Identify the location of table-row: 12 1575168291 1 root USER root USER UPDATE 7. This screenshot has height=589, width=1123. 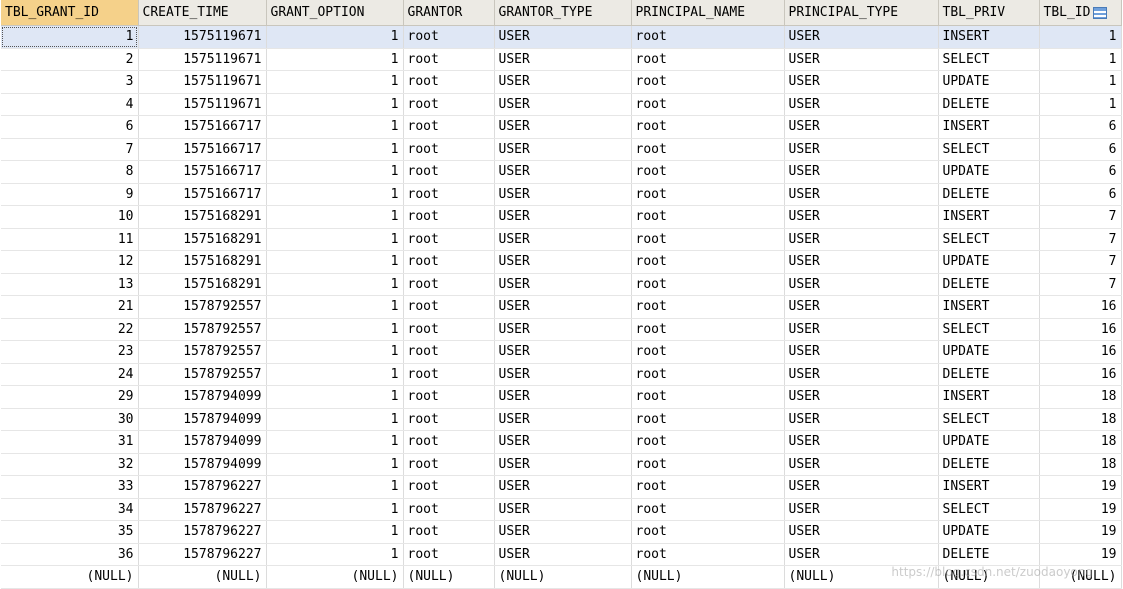
(561, 262).